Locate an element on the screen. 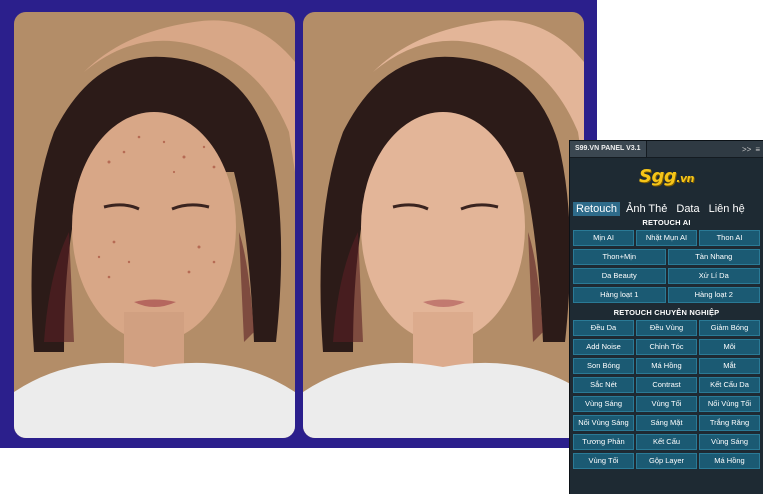 The height and width of the screenshot is (494, 763). tab-retouch: Retouch is located at coordinates (596, 209).